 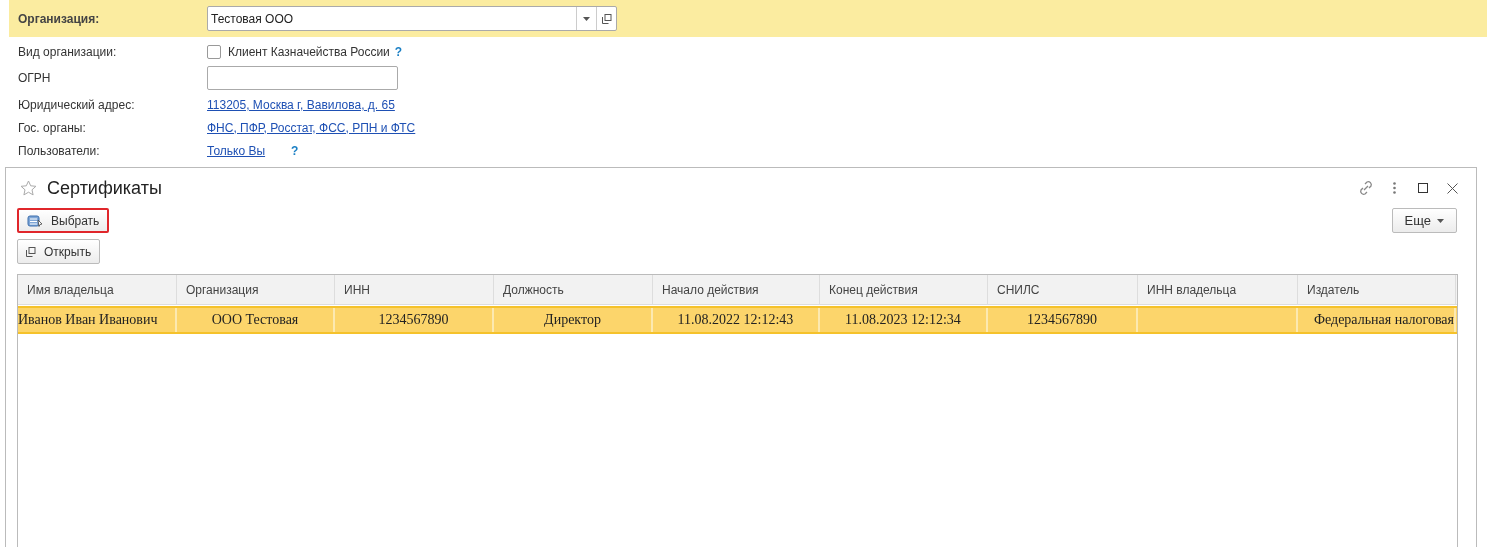 I want to click on table-cell: Иванов Иван Иванович, so click(x=88, y=319).